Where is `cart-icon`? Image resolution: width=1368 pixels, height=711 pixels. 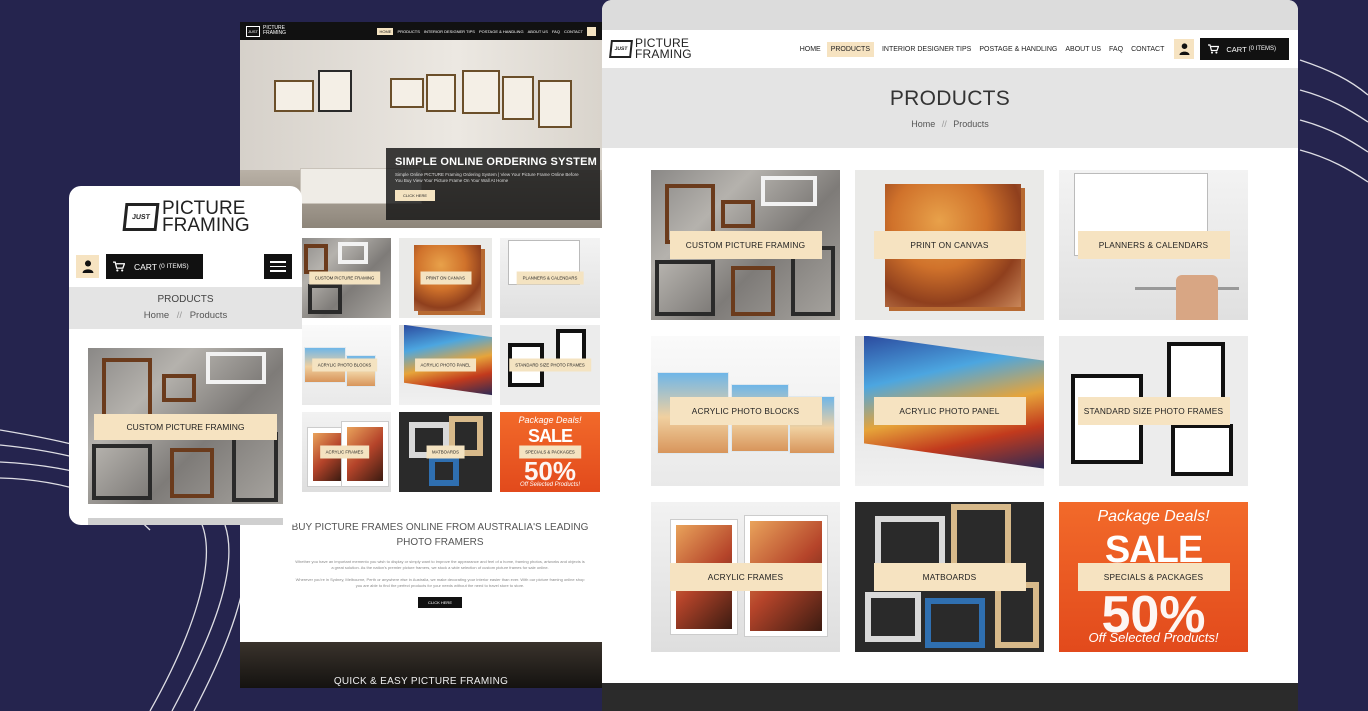 cart-icon is located at coordinates (119, 266).